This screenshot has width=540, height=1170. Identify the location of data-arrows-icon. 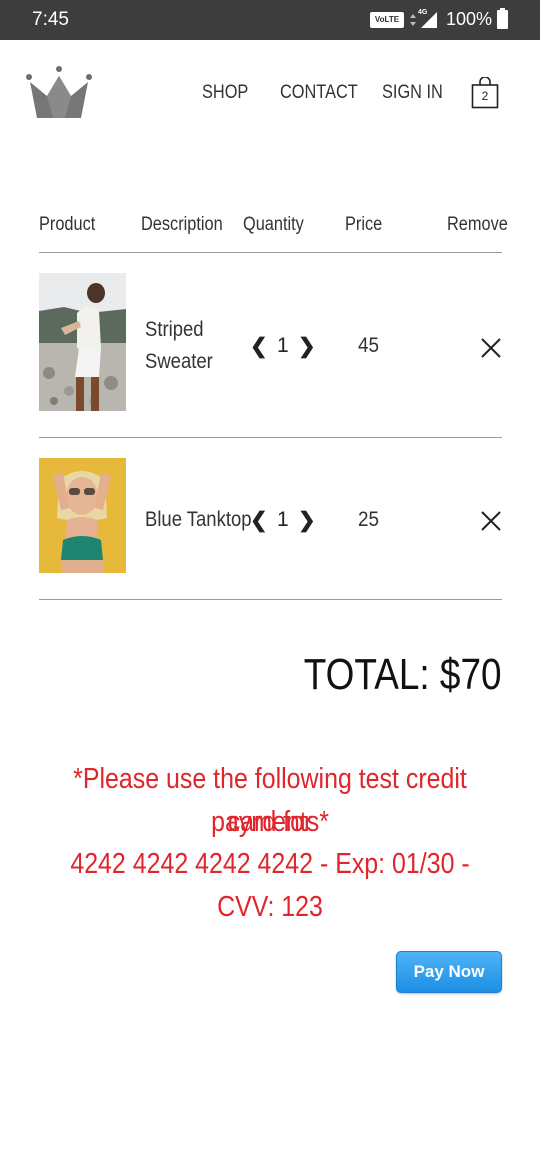
(413, 20).